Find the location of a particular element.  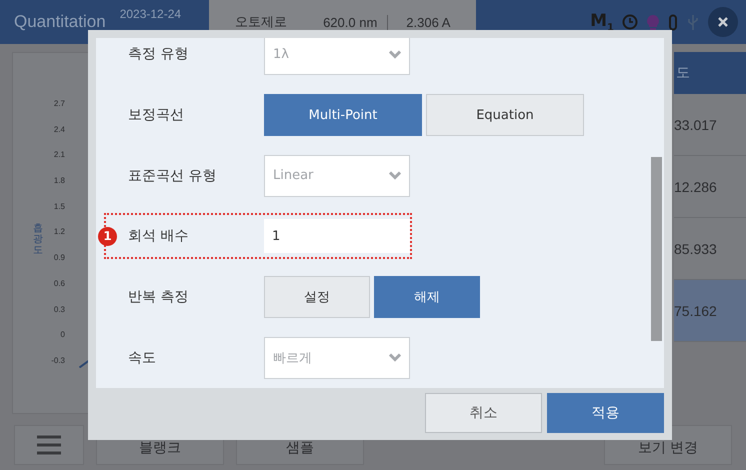

y-tick-label: 1.2 is located at coordinates (59, 232).